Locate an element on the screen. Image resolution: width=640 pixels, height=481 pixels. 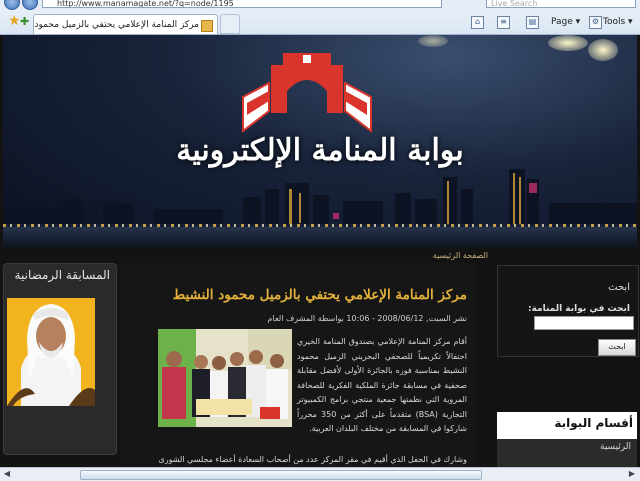
water-reflection is located at coordinates (320, 237).